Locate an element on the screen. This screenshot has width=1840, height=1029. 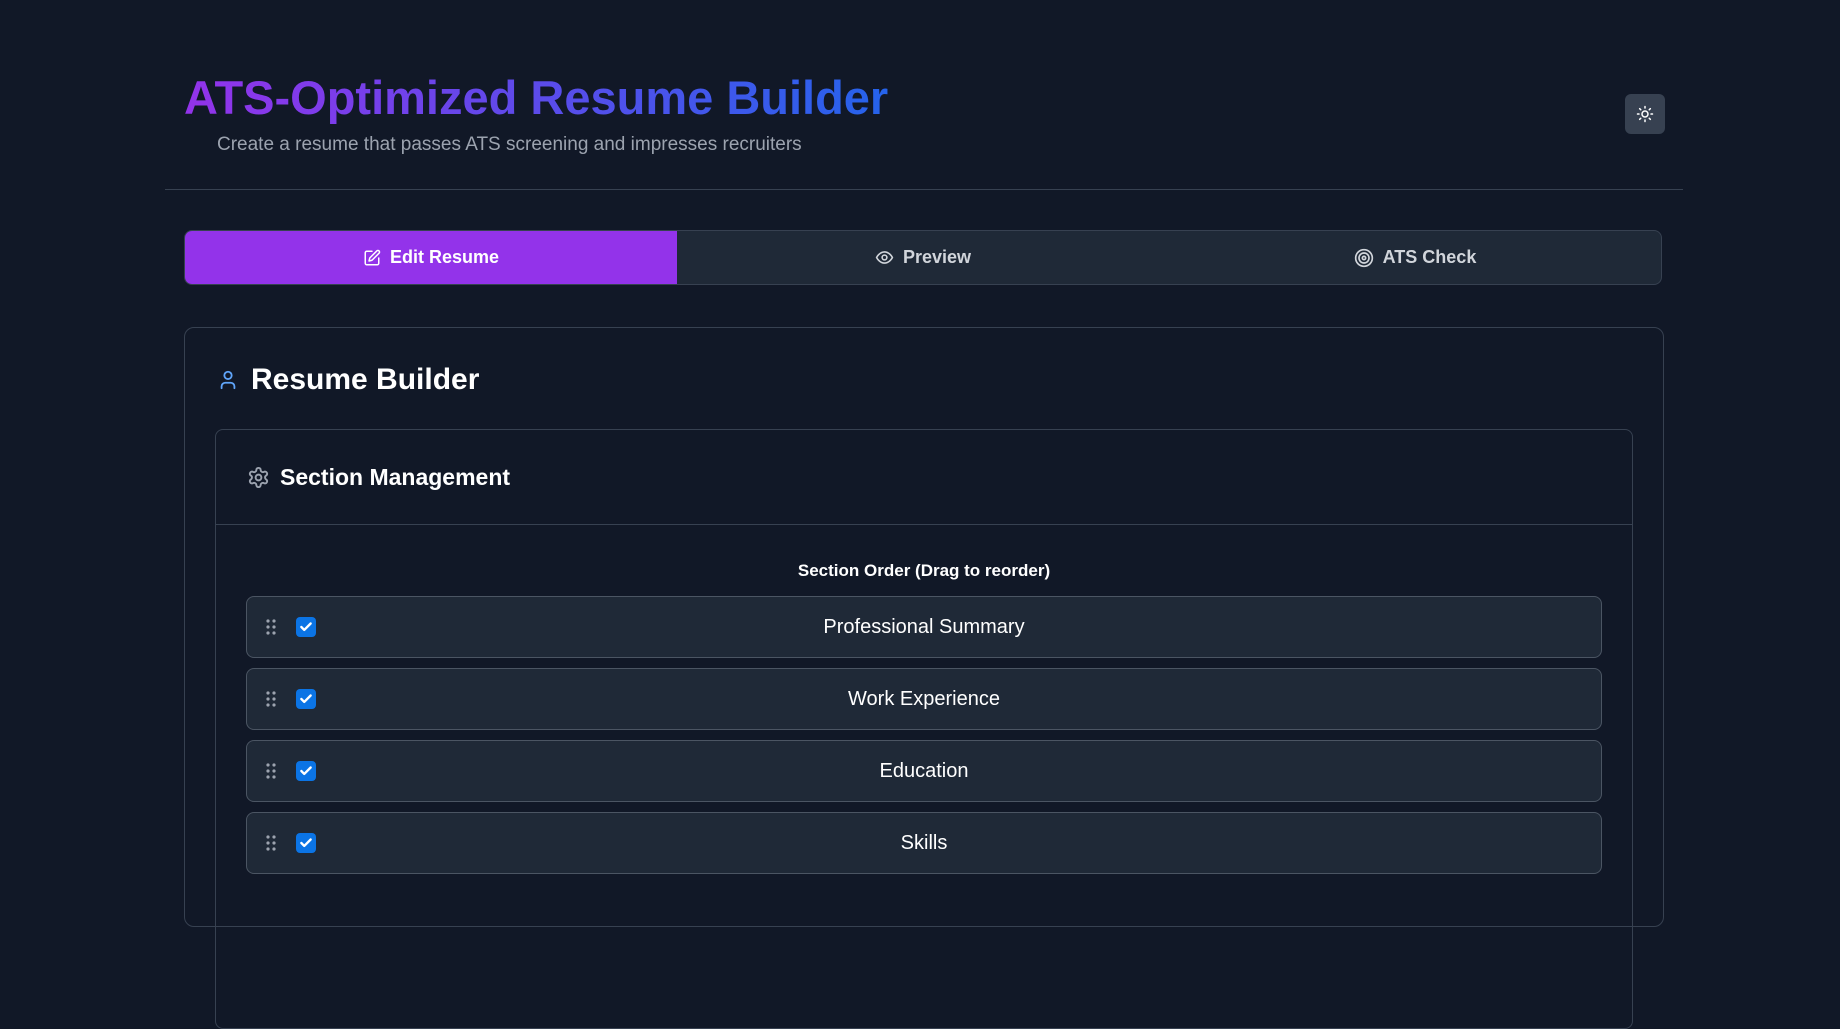
section-item-education: Education is located at coordinates (924, 771).